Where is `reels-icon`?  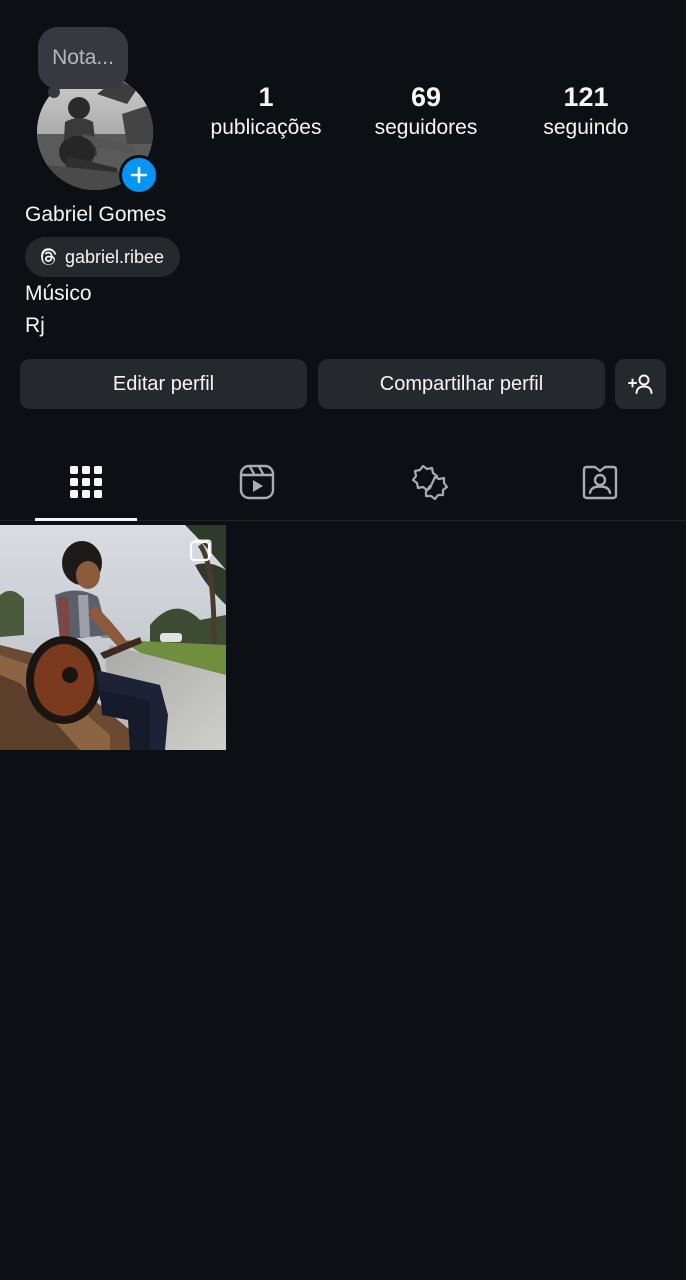 reels-icon is located at coordinates (257, 482).